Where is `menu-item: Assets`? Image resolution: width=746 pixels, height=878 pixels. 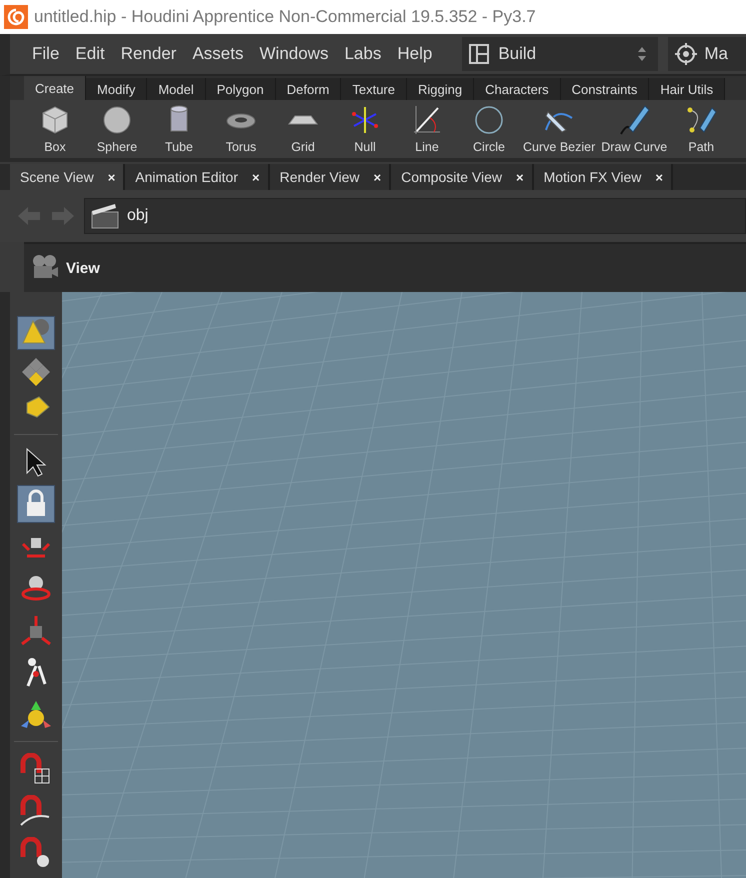 menu-item: Assets is located at coordinates (218, 54).